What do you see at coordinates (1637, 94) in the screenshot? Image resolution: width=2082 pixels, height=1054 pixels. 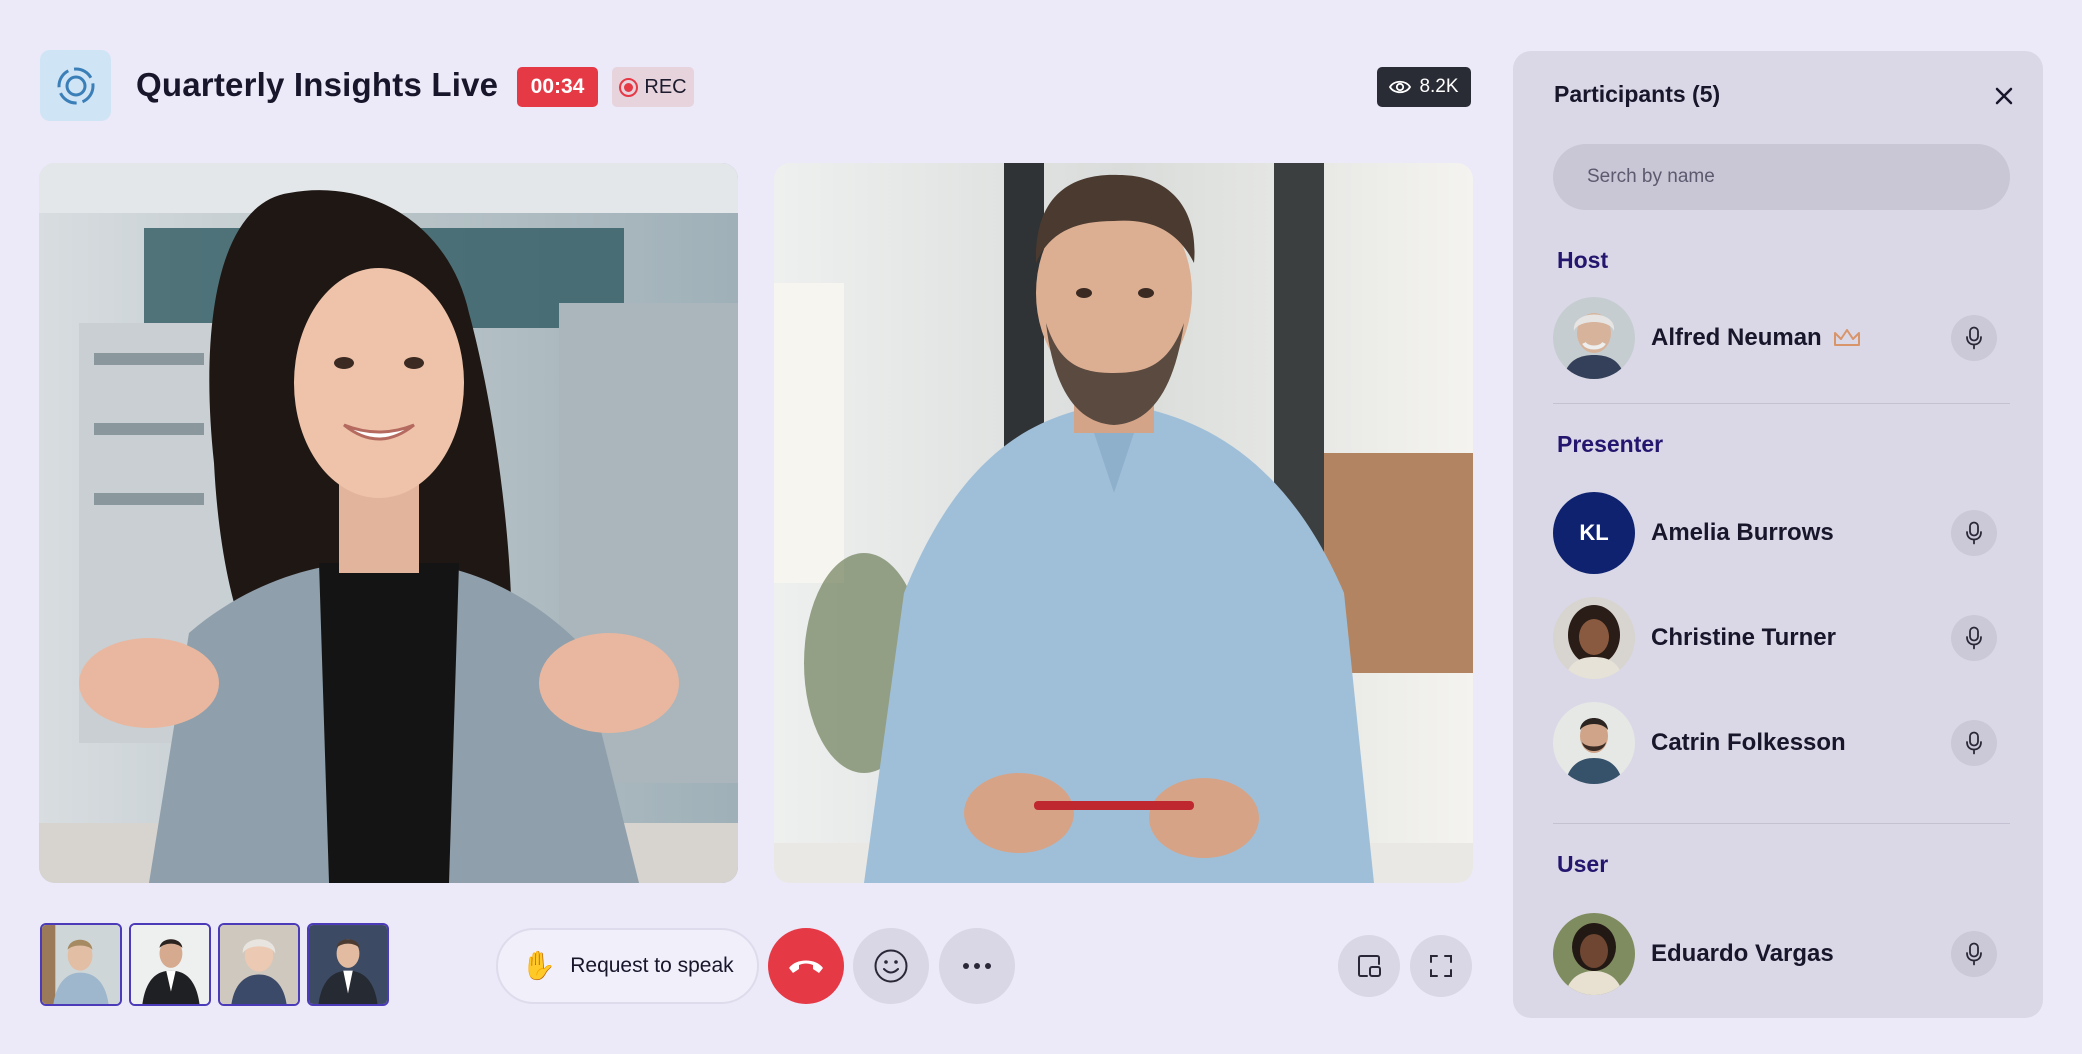 I see `participants-title: Participants (5)` at bounding box center [1637, 94].